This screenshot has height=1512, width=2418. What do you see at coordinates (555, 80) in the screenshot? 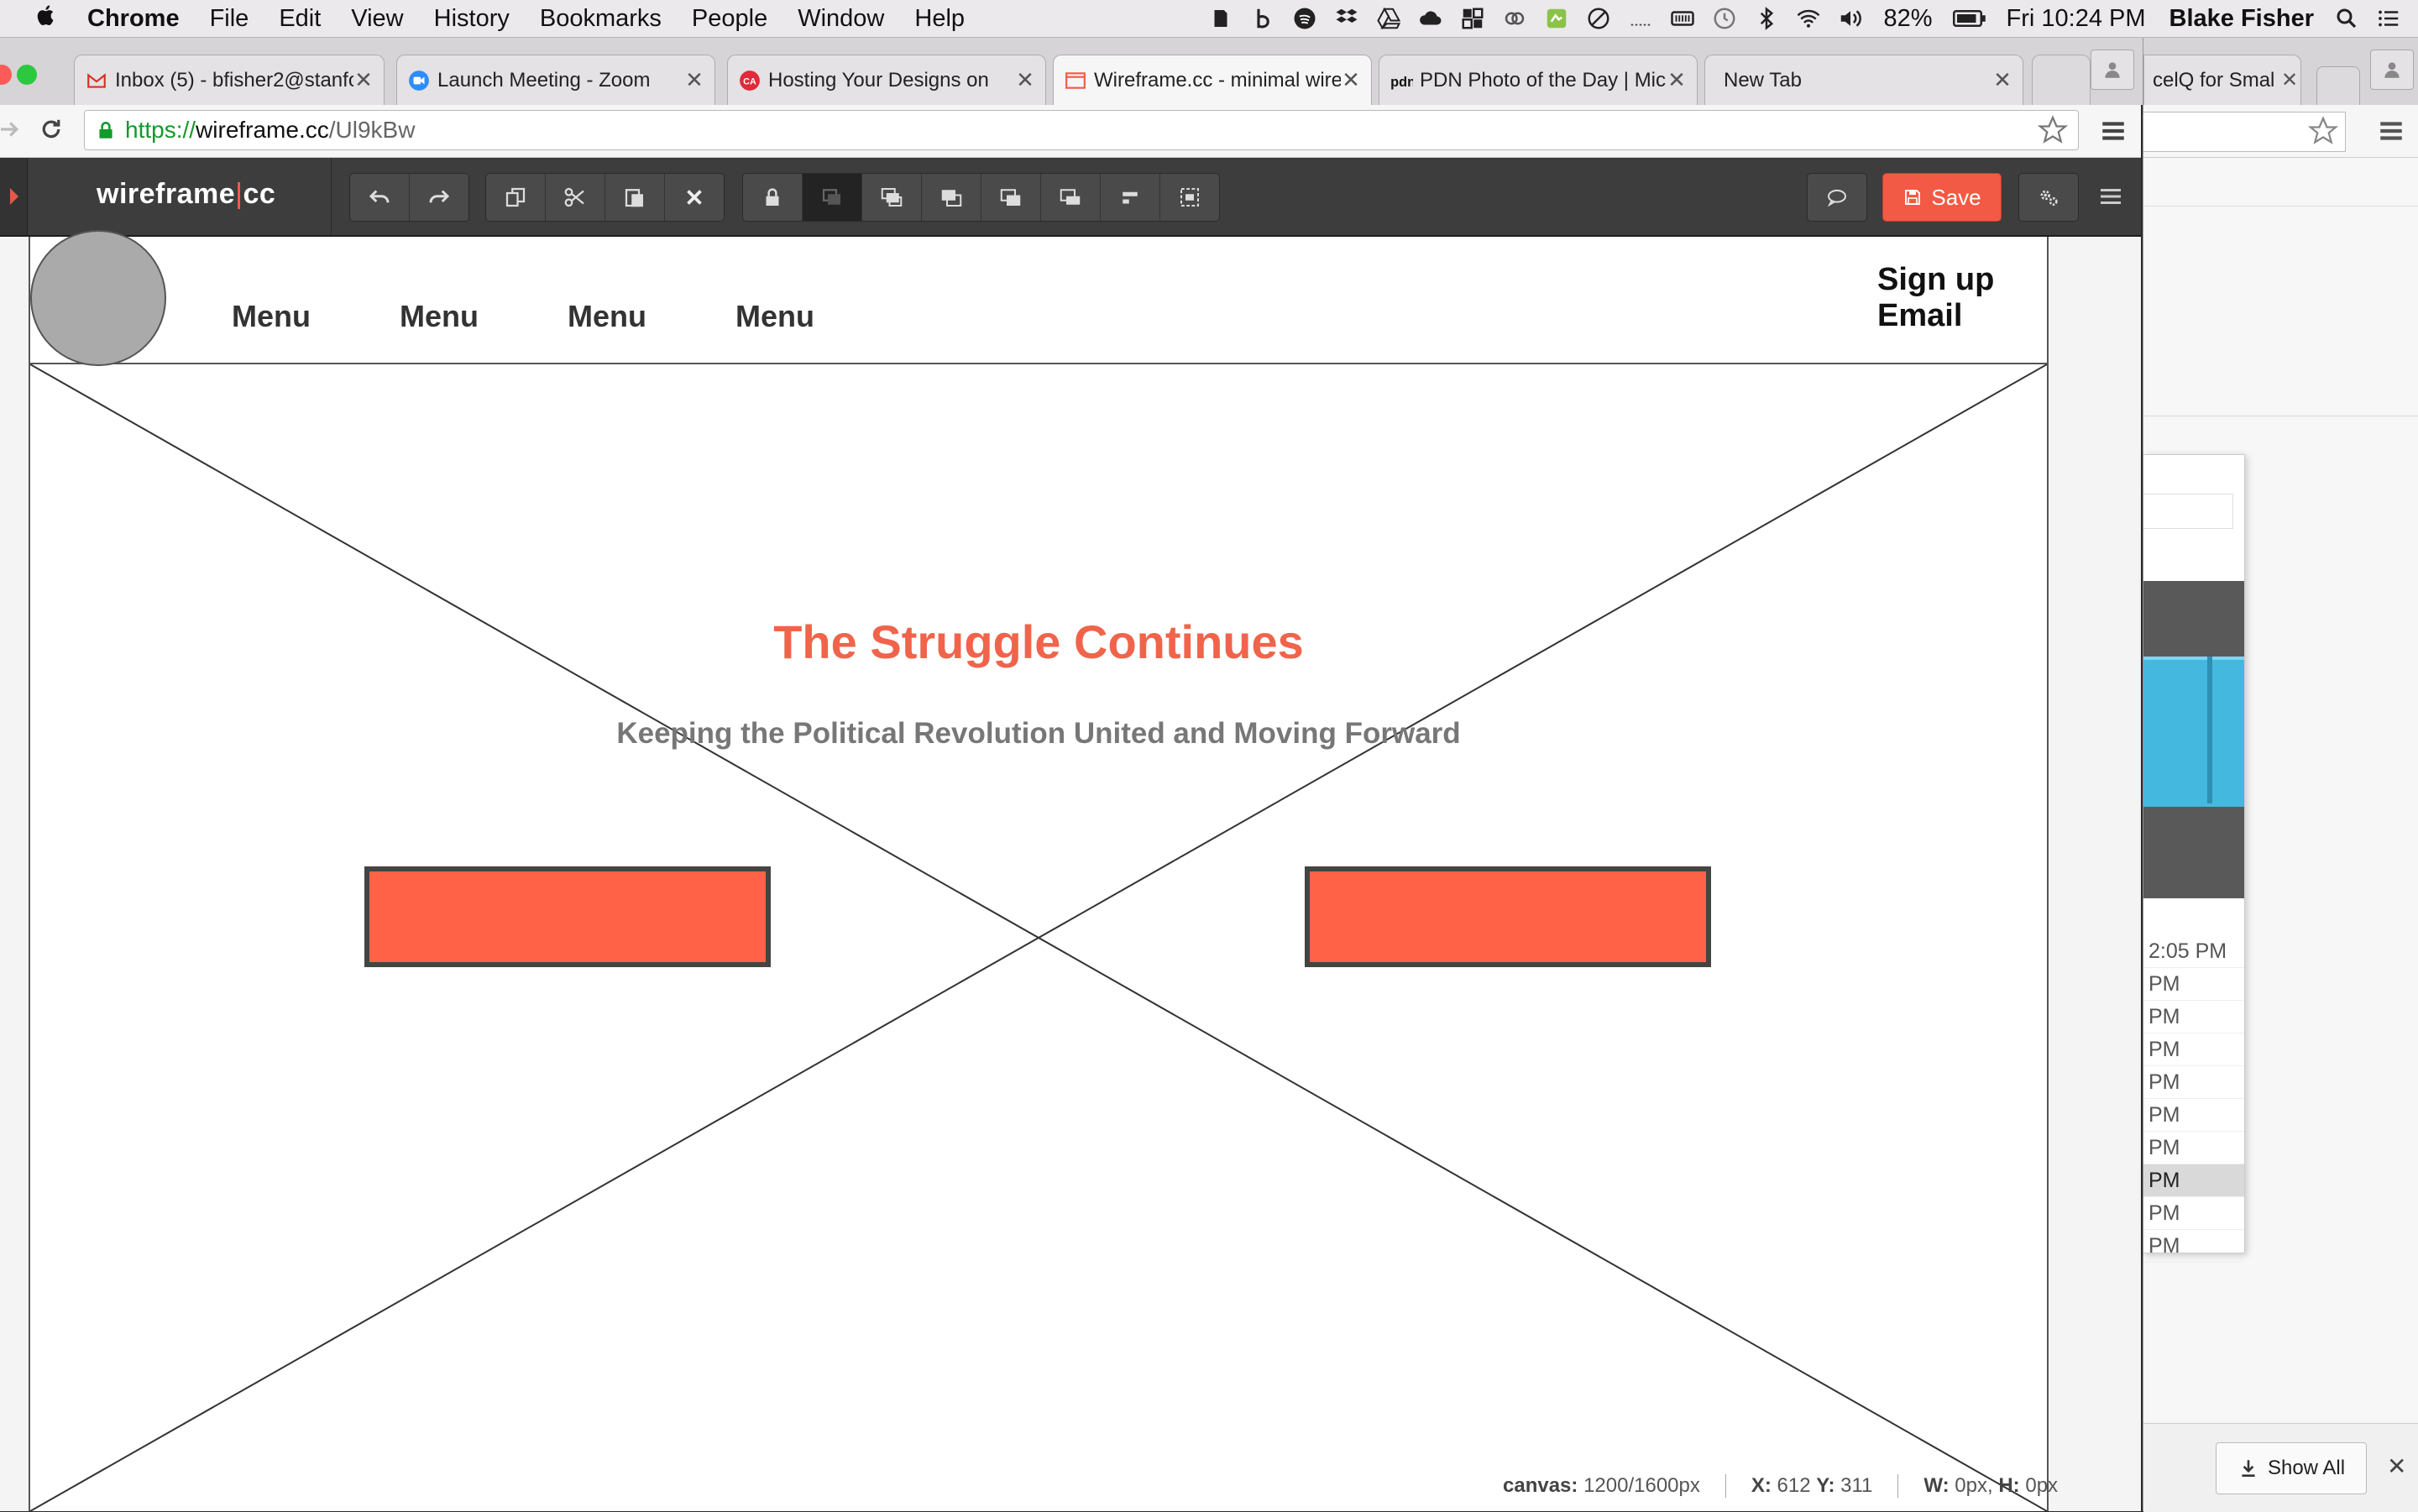
I see `tab-zoom: Launch Meeting - Zoom ✕` at bounding box center [555, 80].